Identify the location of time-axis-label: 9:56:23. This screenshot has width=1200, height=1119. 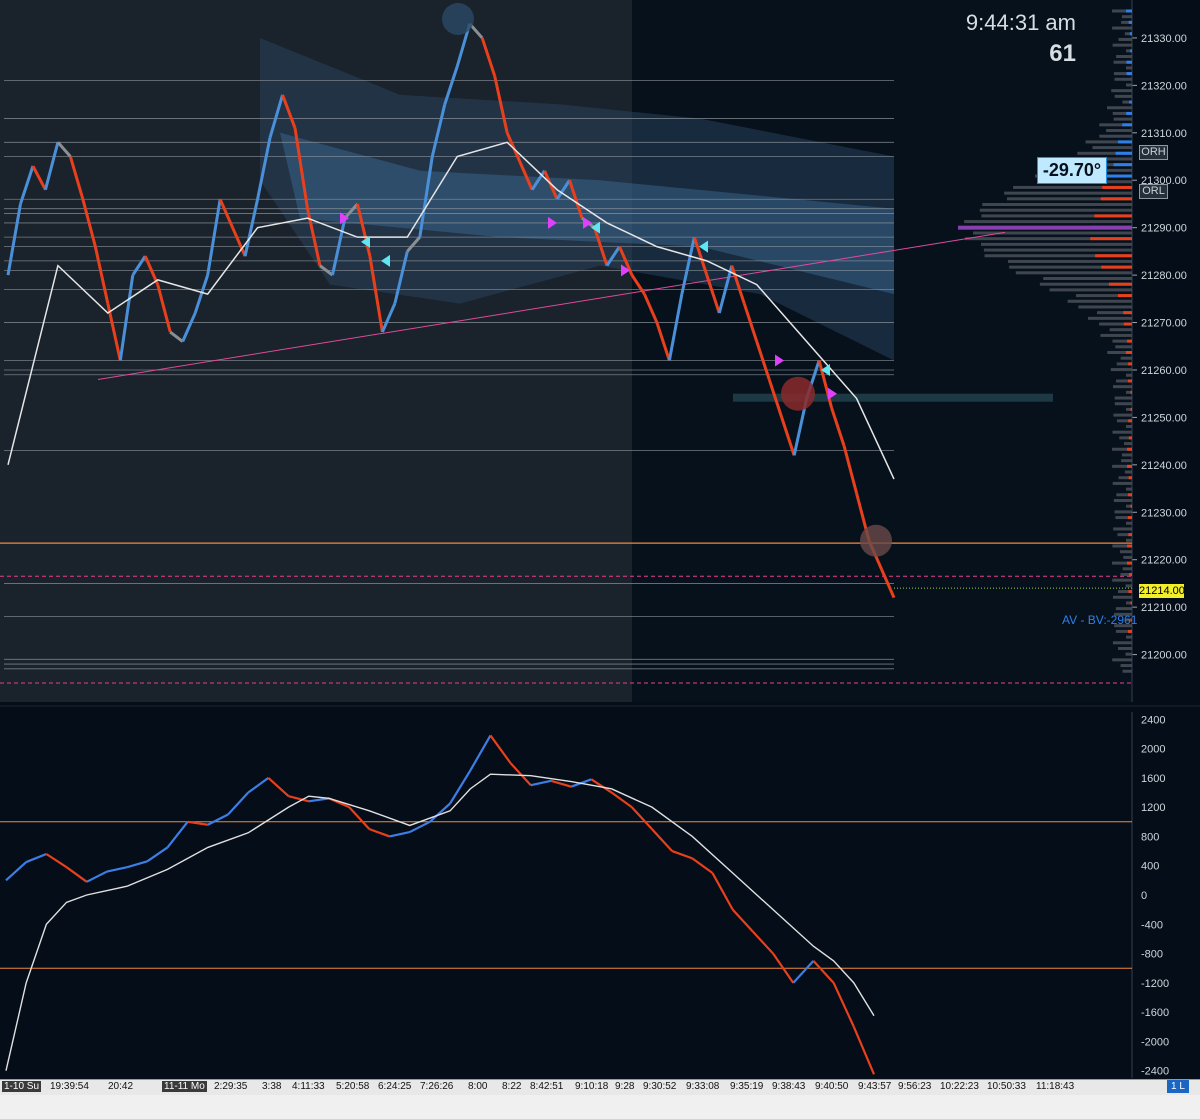
(915, 1086).